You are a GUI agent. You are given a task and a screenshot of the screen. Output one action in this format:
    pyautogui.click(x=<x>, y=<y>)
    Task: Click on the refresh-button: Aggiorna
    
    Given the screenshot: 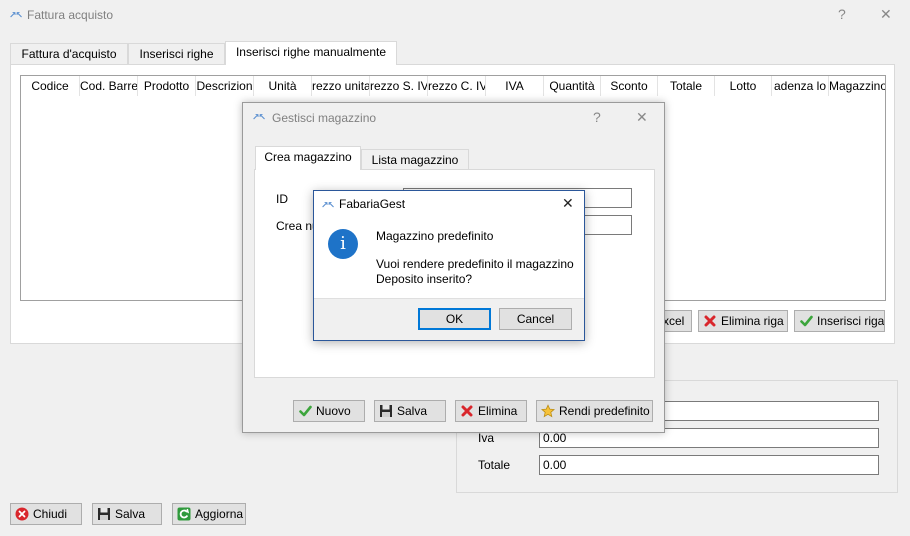 What is the action you would take?
    pyautogui.click(x=209, y=514)
    